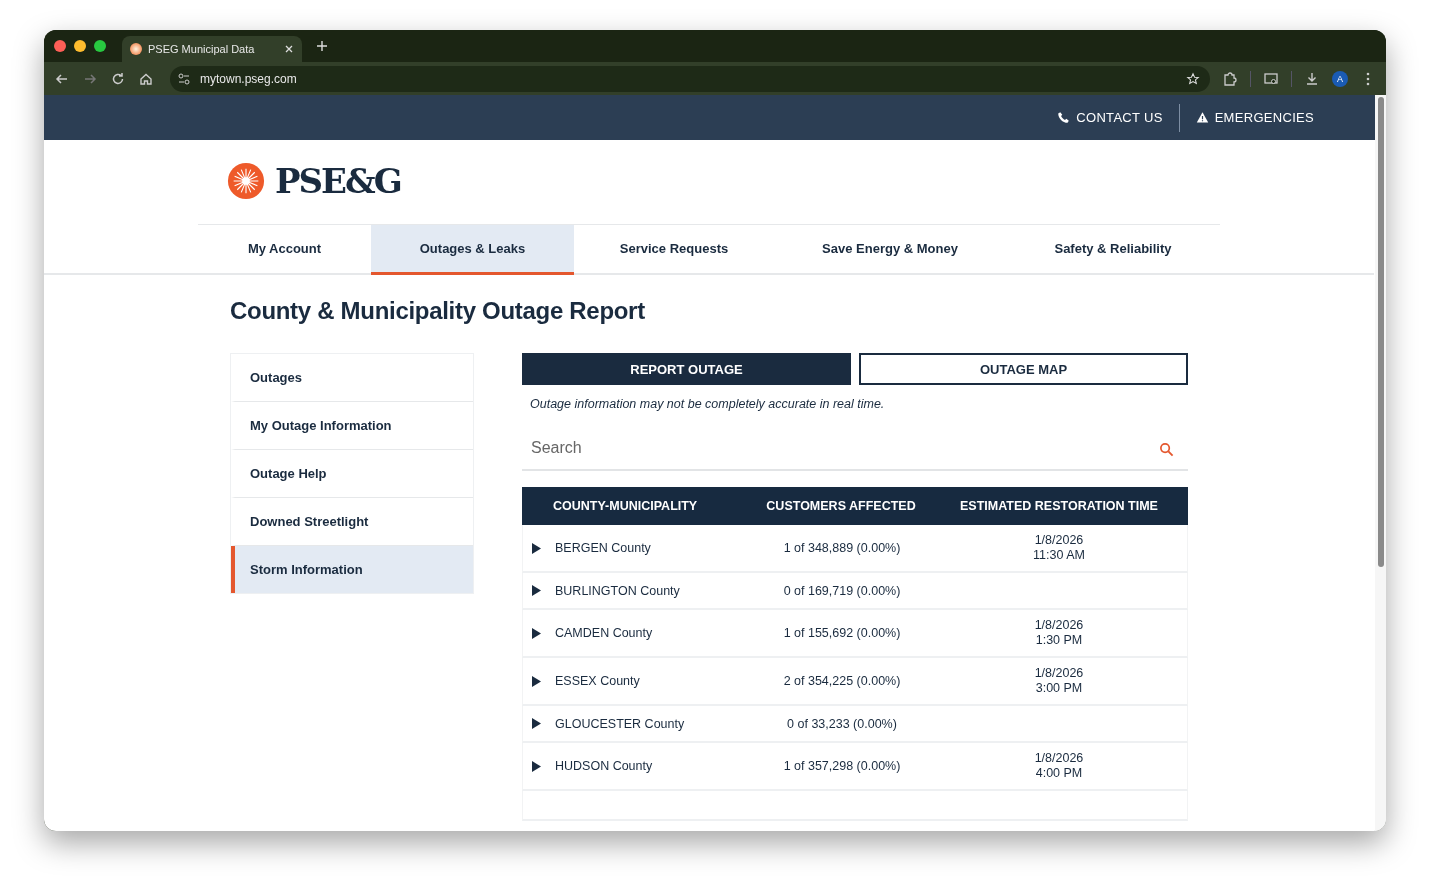 The height and width of the screenshot is (889, 1430). What do you see at coordinates (604, 766) in the screenshot?
I see `table-cell: HUDSON County` at bounding box center [604, 766].